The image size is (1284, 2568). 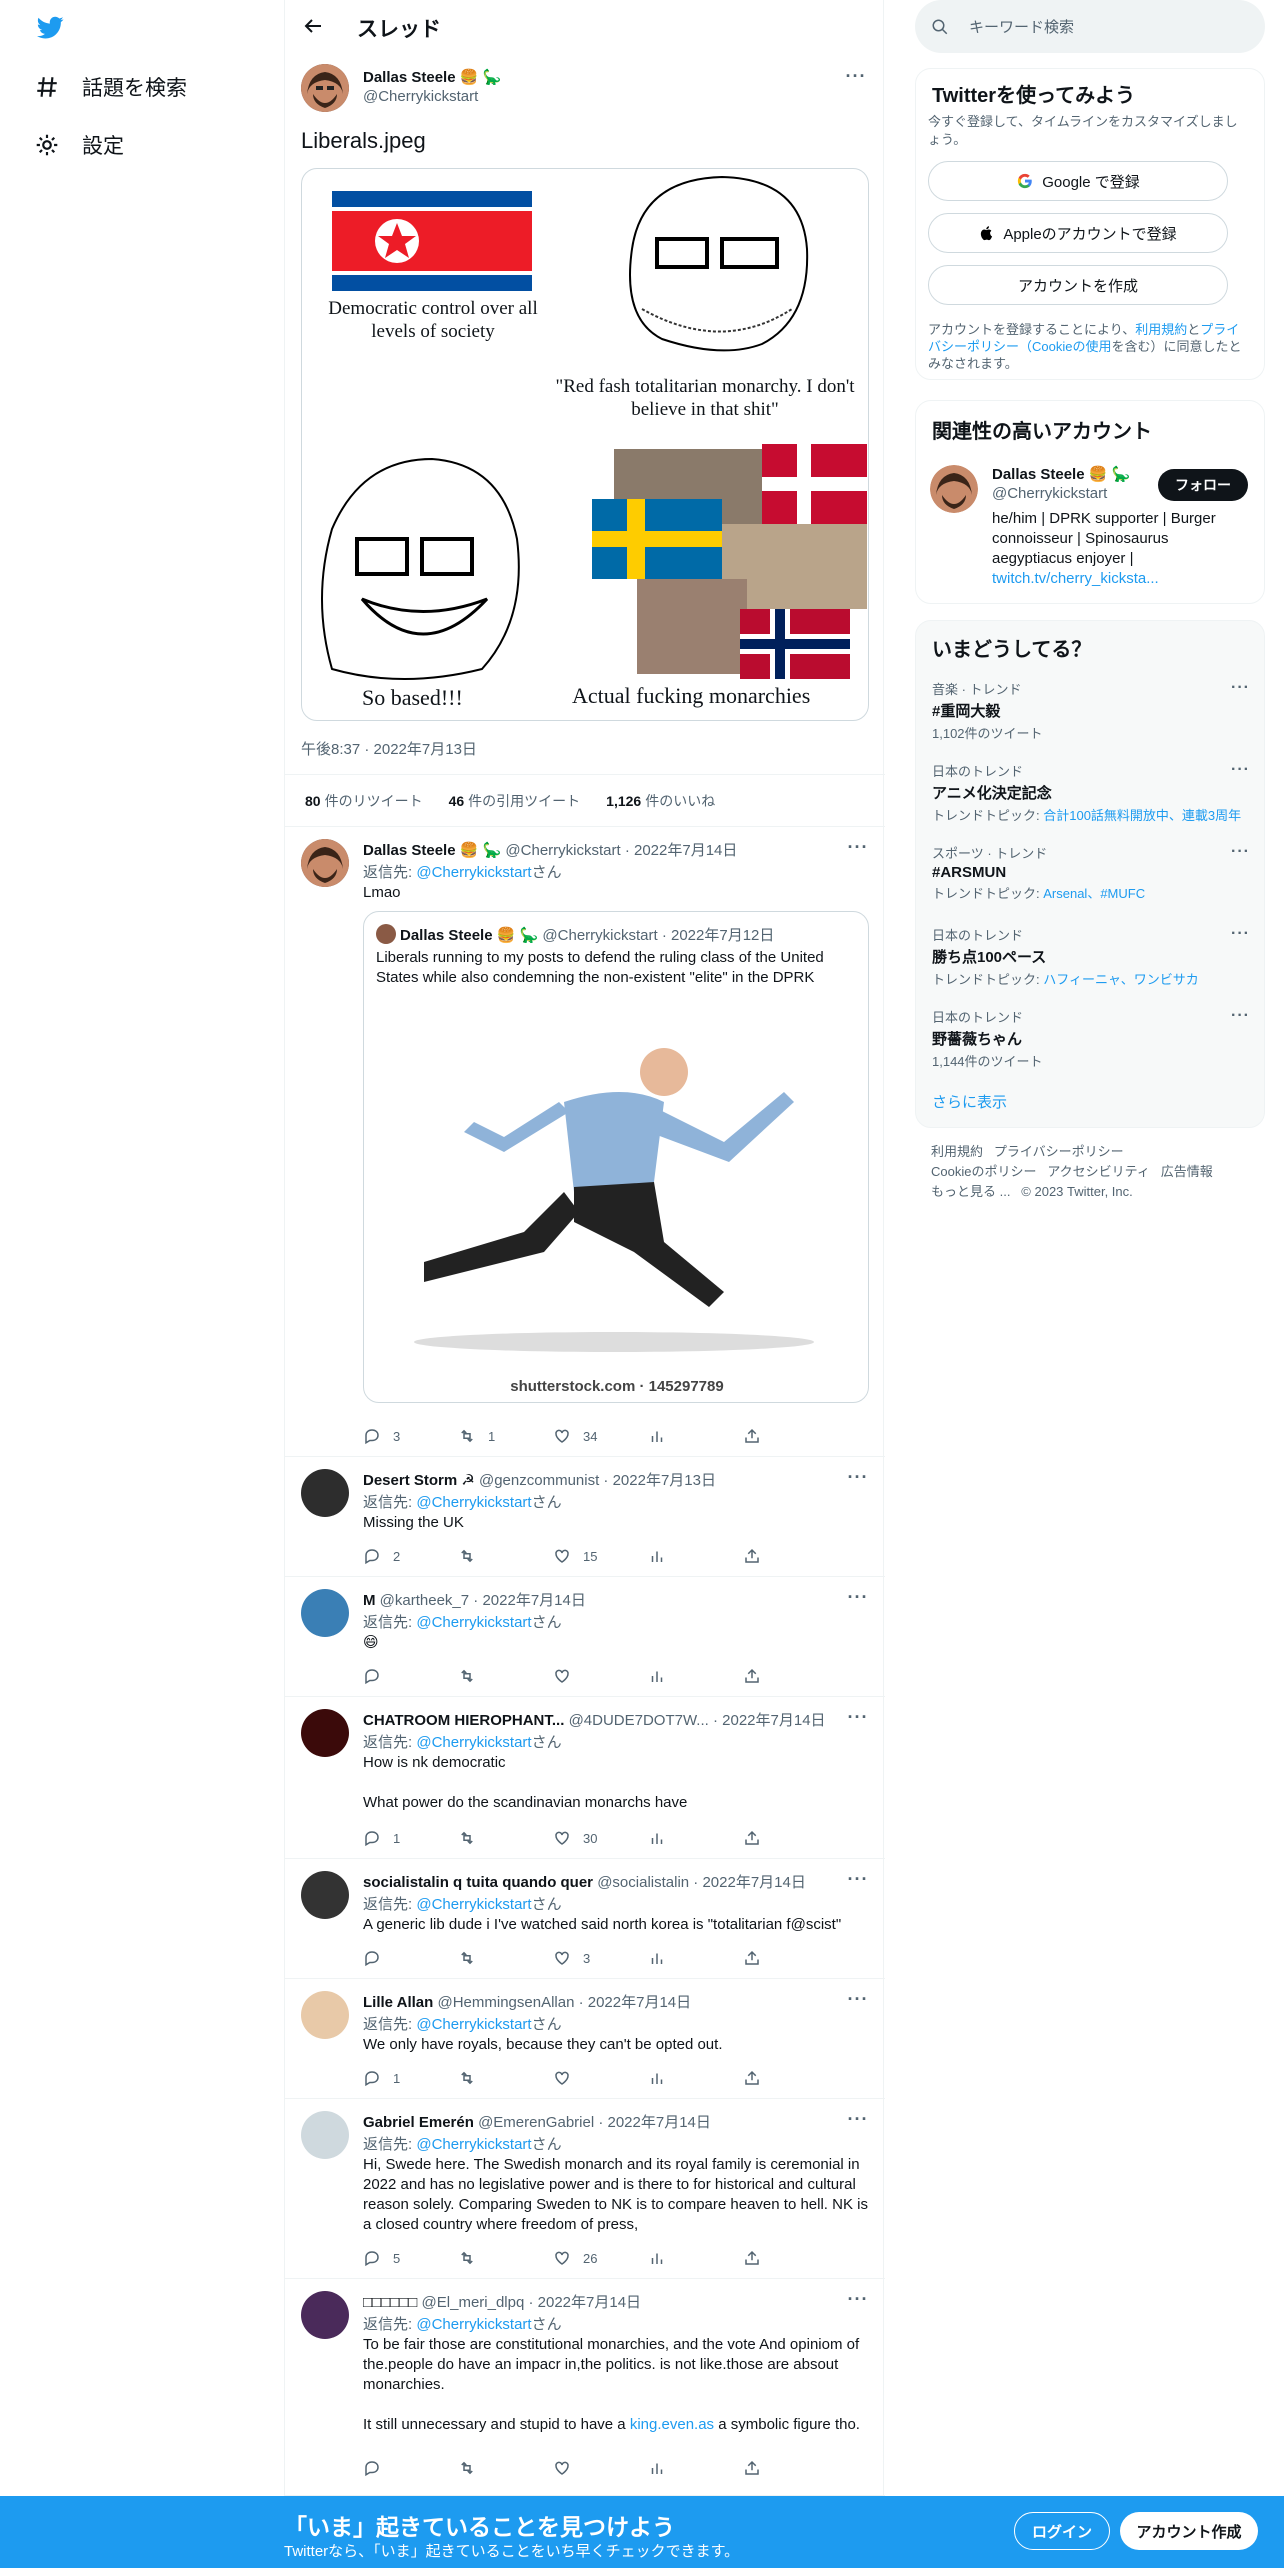 What do you see at coordinates (110, 87) in the screenshot?
I see `nav-explore: 話題を検索` at bounding box center [110, 87].